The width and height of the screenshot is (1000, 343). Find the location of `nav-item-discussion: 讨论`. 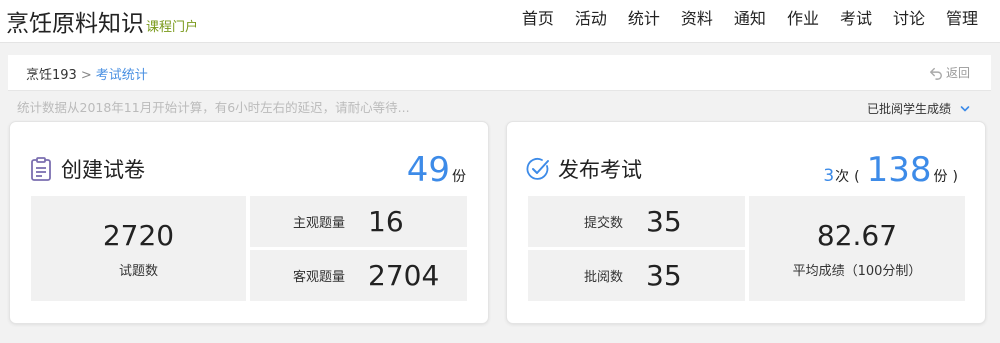

nav-item-discussion: 讨论 is located at coordinates (909, 17).